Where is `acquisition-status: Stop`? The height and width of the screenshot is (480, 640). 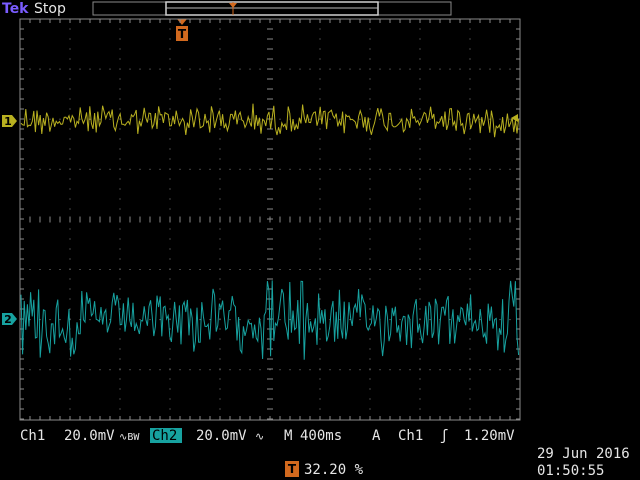
acquisition-status: Stop is located at coordinates (50, 9).